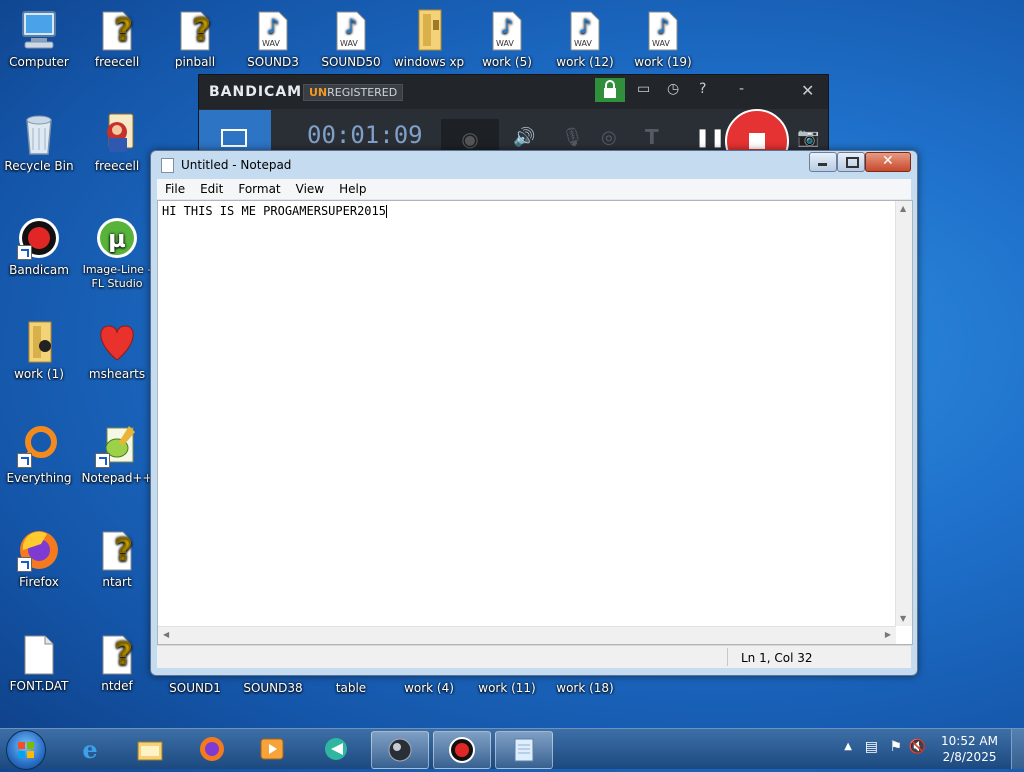 This screenshot has width=1024, height=772. What do you see at coordinates (195, 38) in the screenshot?
I see `desktop-icon-pinball: ? pinball` at bounding box center [195, 38].